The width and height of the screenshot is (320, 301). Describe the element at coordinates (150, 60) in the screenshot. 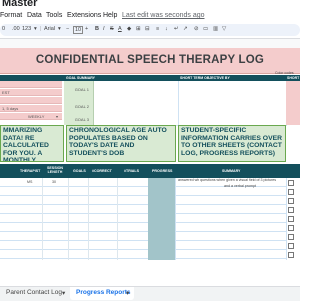

I see `sheet-title: CONFIDENTIAL SPEECH THERAPY LOG` at that location.